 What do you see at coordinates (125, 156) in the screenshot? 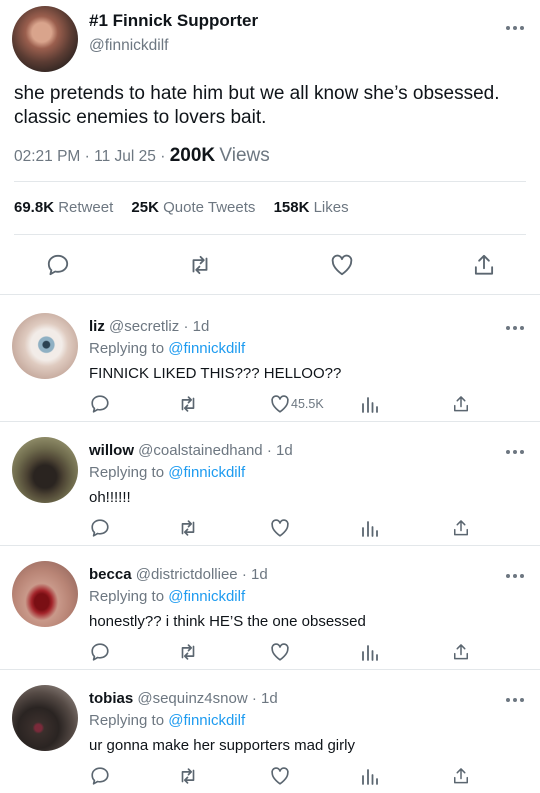
I see `tweet-date: 11 Jul 25` at bounding box center [125, 156].